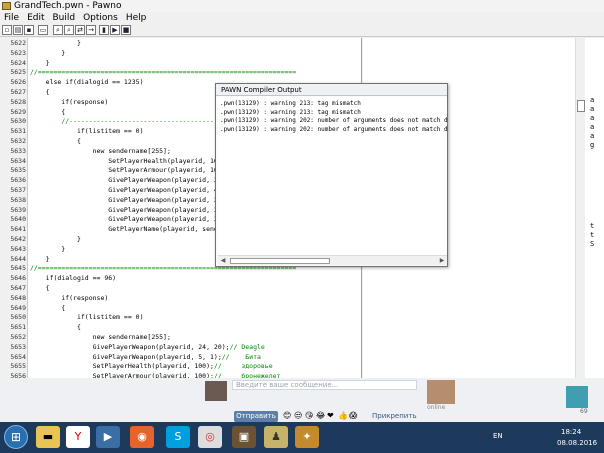 This screenshot has width=604, height=453. I want to click on code-line: GetPlayerName(playerid, sende, so click(126, 230).